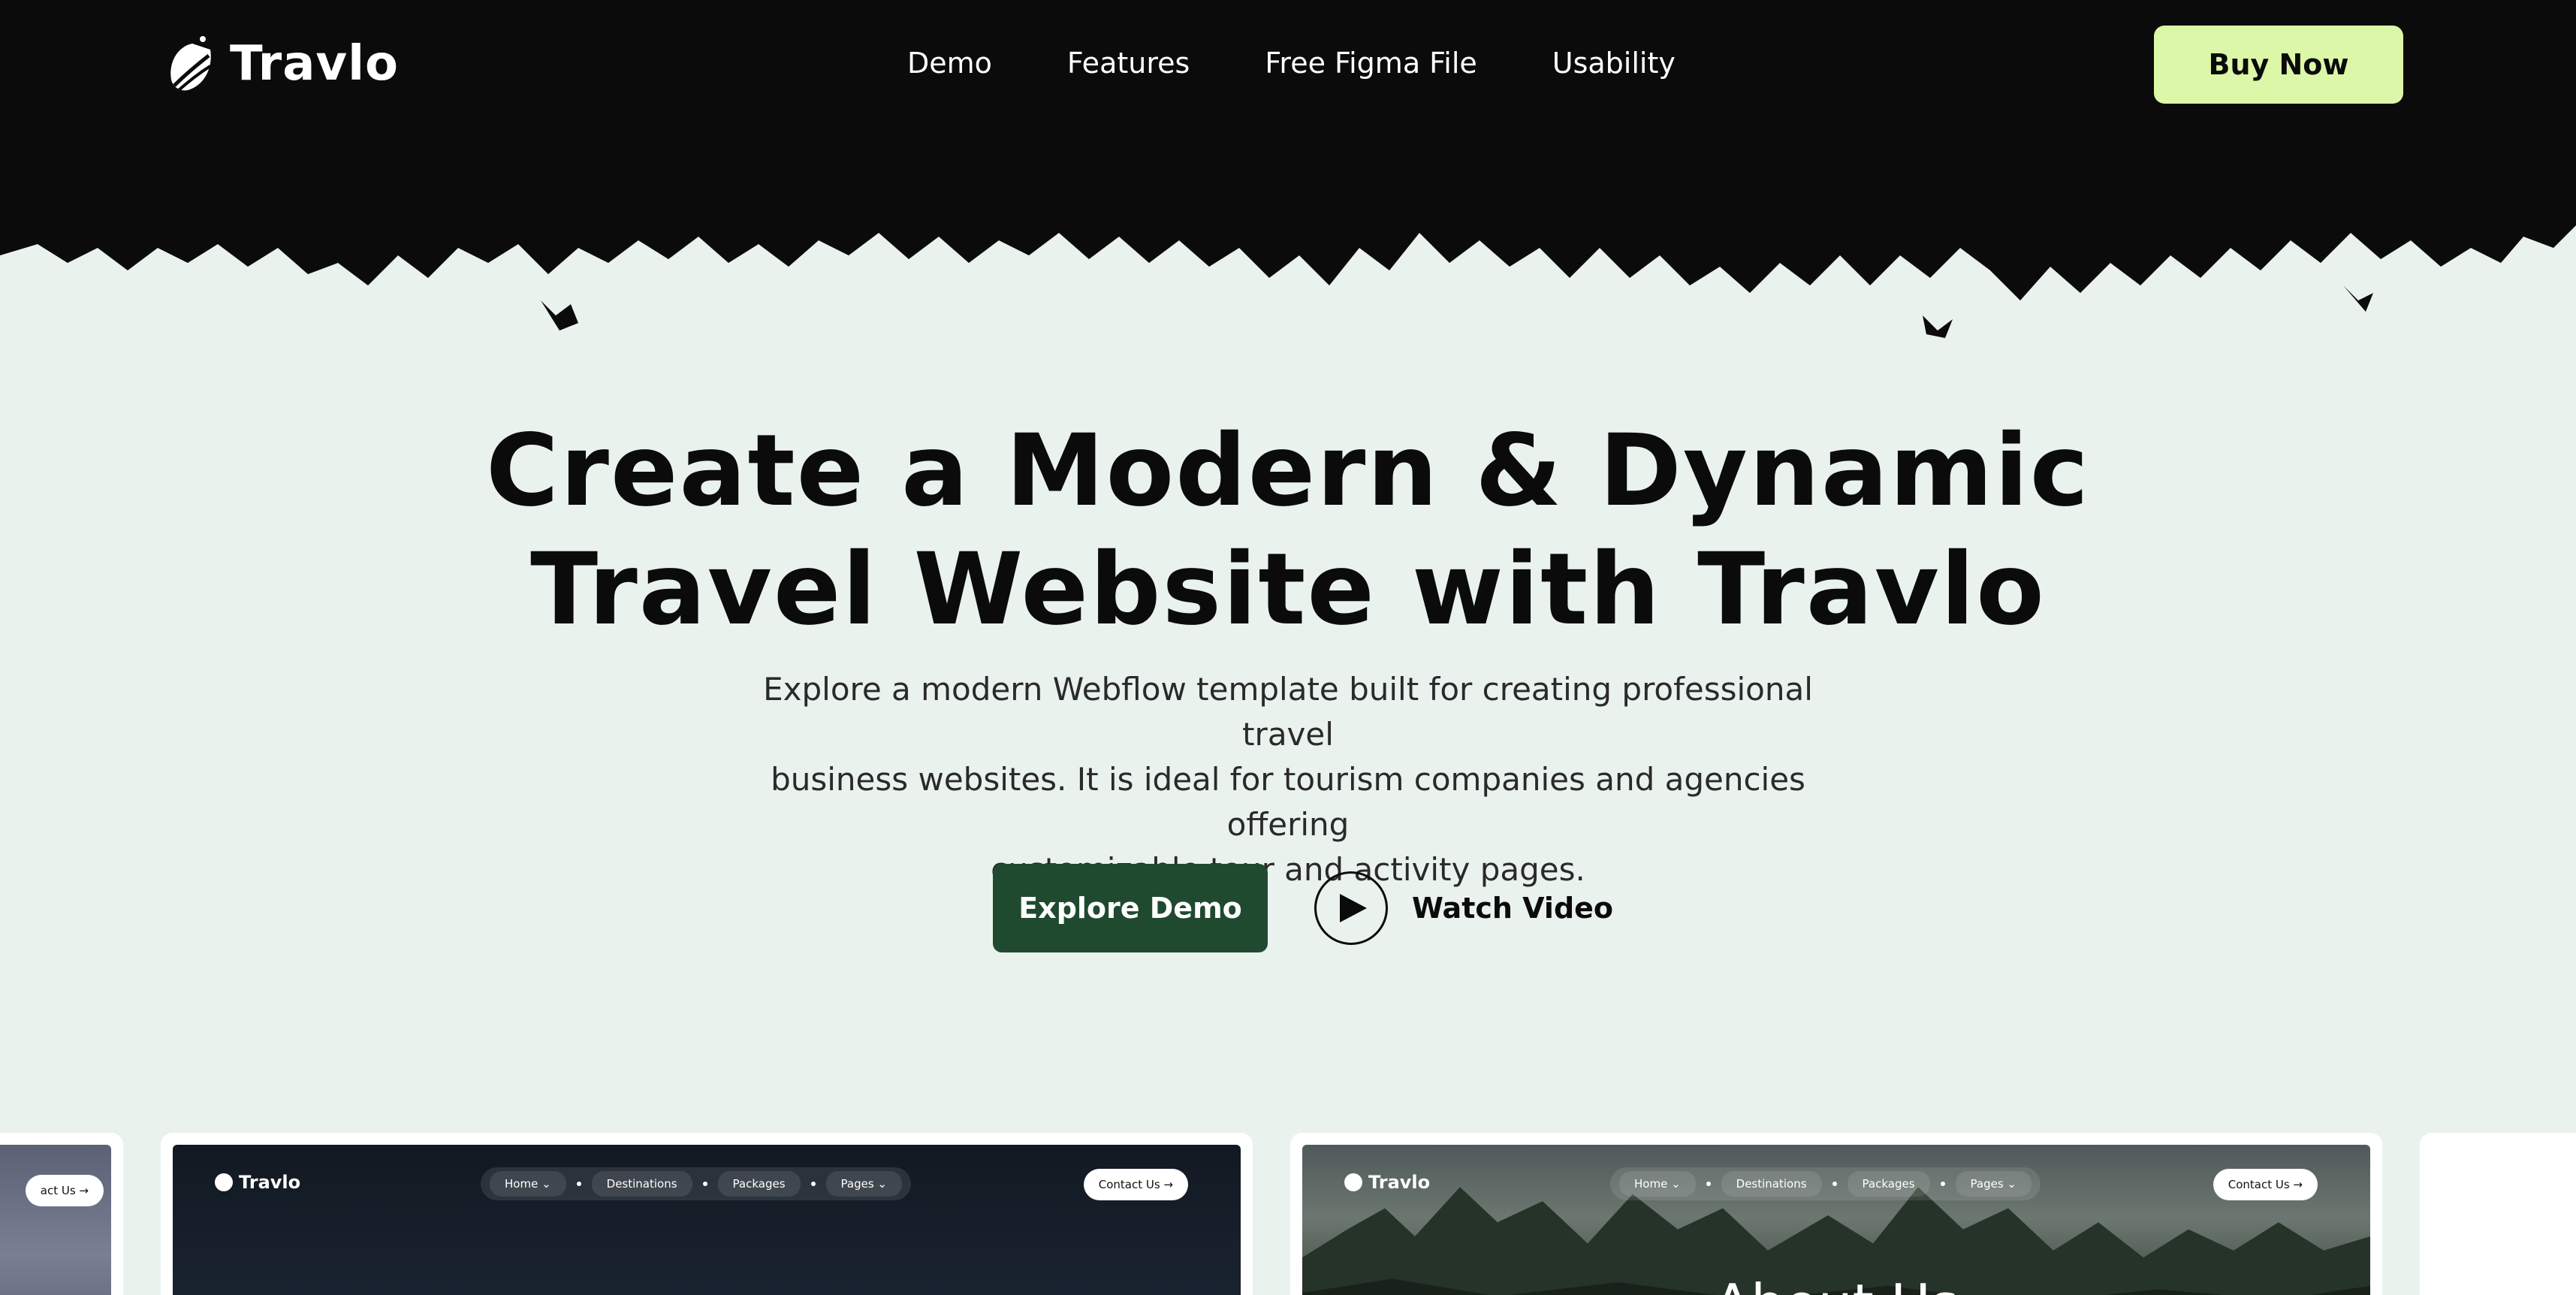  Describe the element at coordinates (1353, 908) in the screenshot. I see `play-icon` at that location.